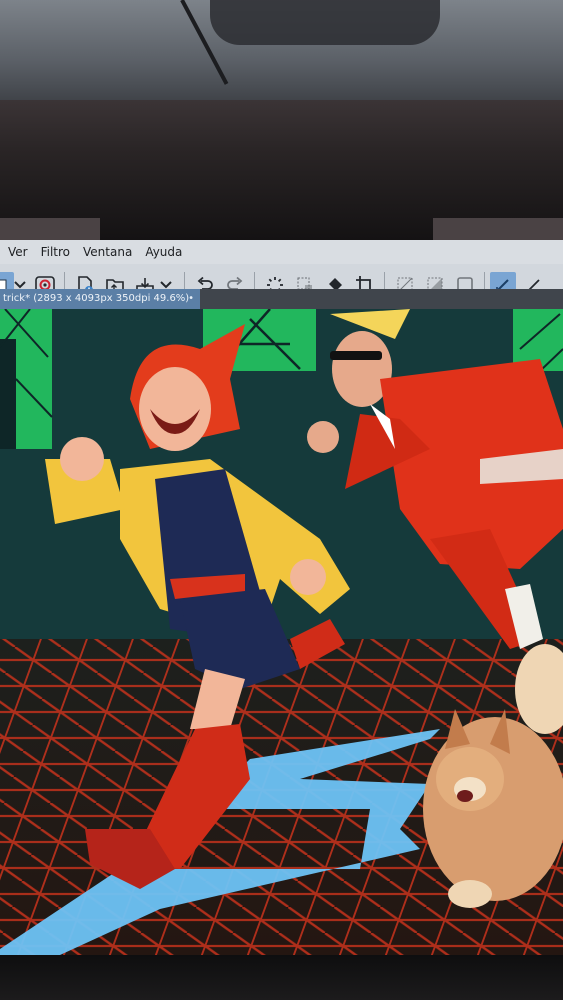 This screenshot has height=1000, width=563. What do you see at coordinates (96, 298) in the screenshot?
I see `document-tab-title: trick* (2893 x 4093px 350dpi 49.6%)` at bounding box center [96, 298].